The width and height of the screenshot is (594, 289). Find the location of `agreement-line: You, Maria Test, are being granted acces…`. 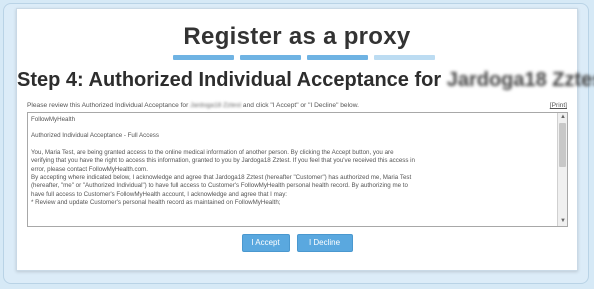

agreement-line: You, Maria Test, are being granted acces… is located at coordinates (212, 152).